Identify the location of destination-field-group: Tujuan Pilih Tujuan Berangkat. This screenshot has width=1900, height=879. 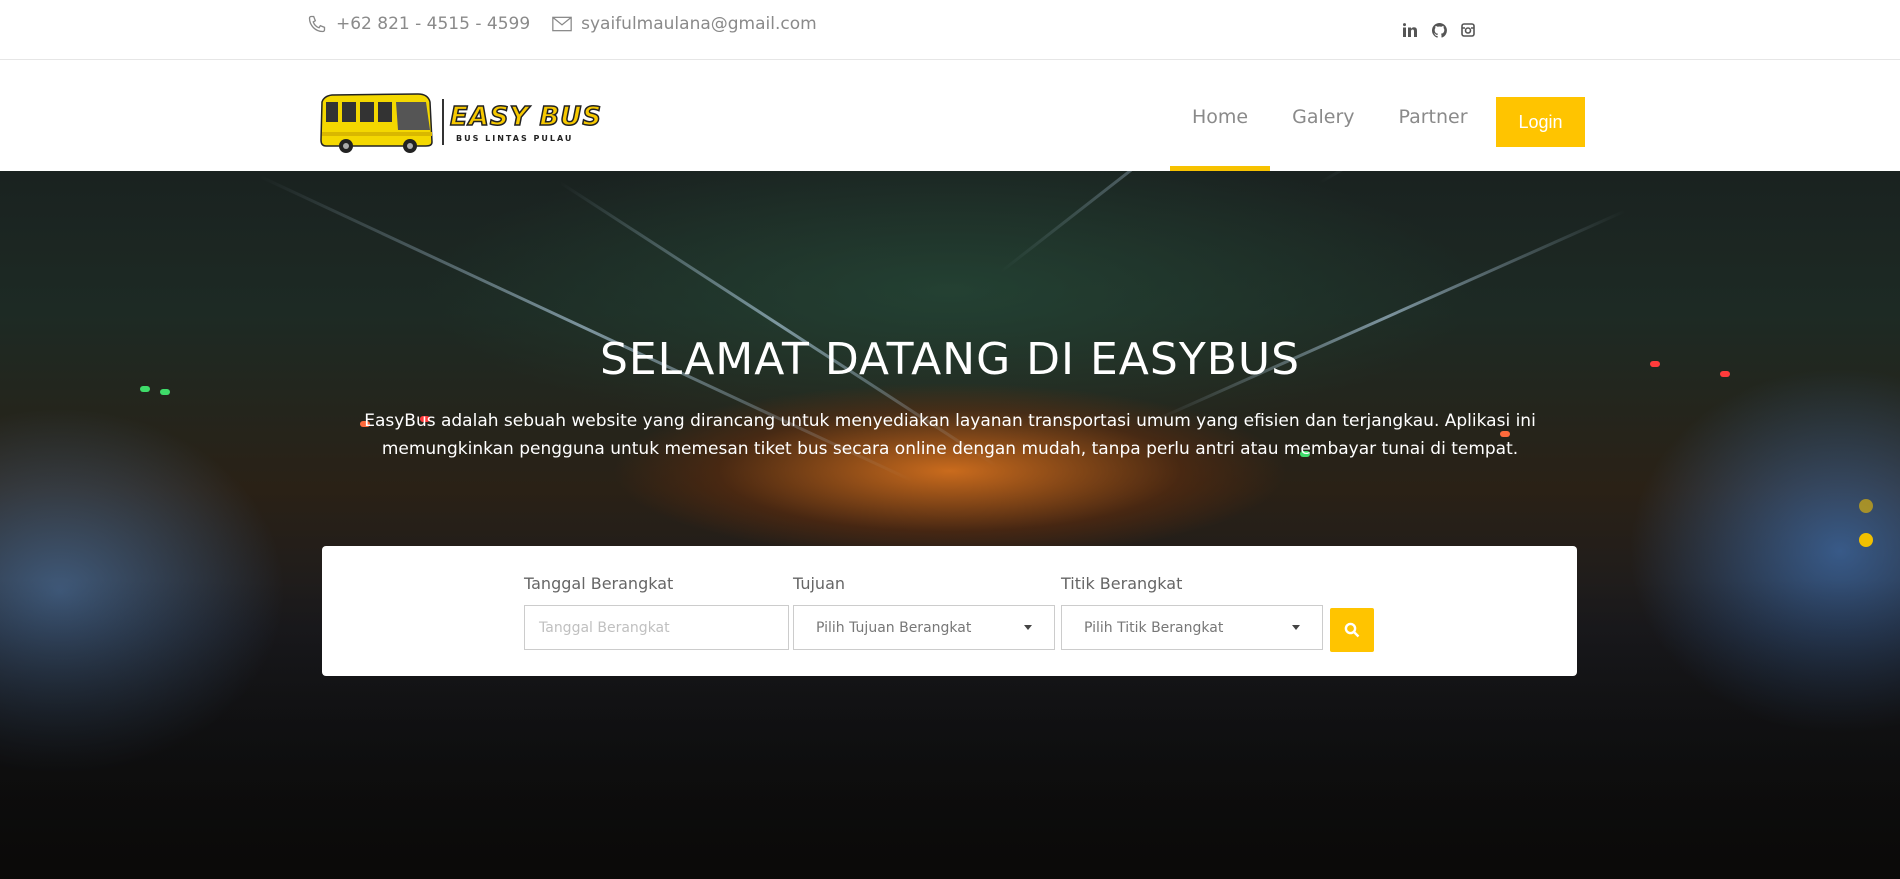
(924, 612).